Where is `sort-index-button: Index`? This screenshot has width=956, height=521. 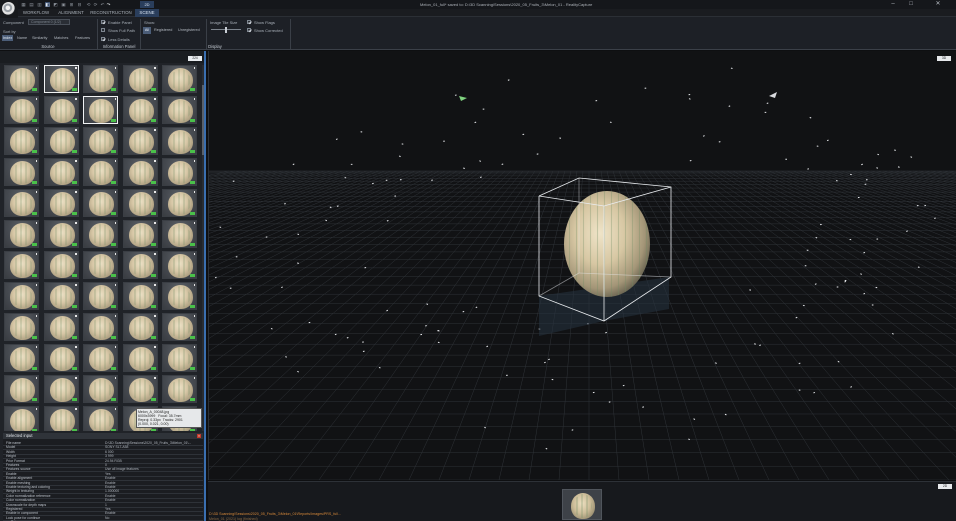
sort-index-button: Index is located at coordinates (8, 38).